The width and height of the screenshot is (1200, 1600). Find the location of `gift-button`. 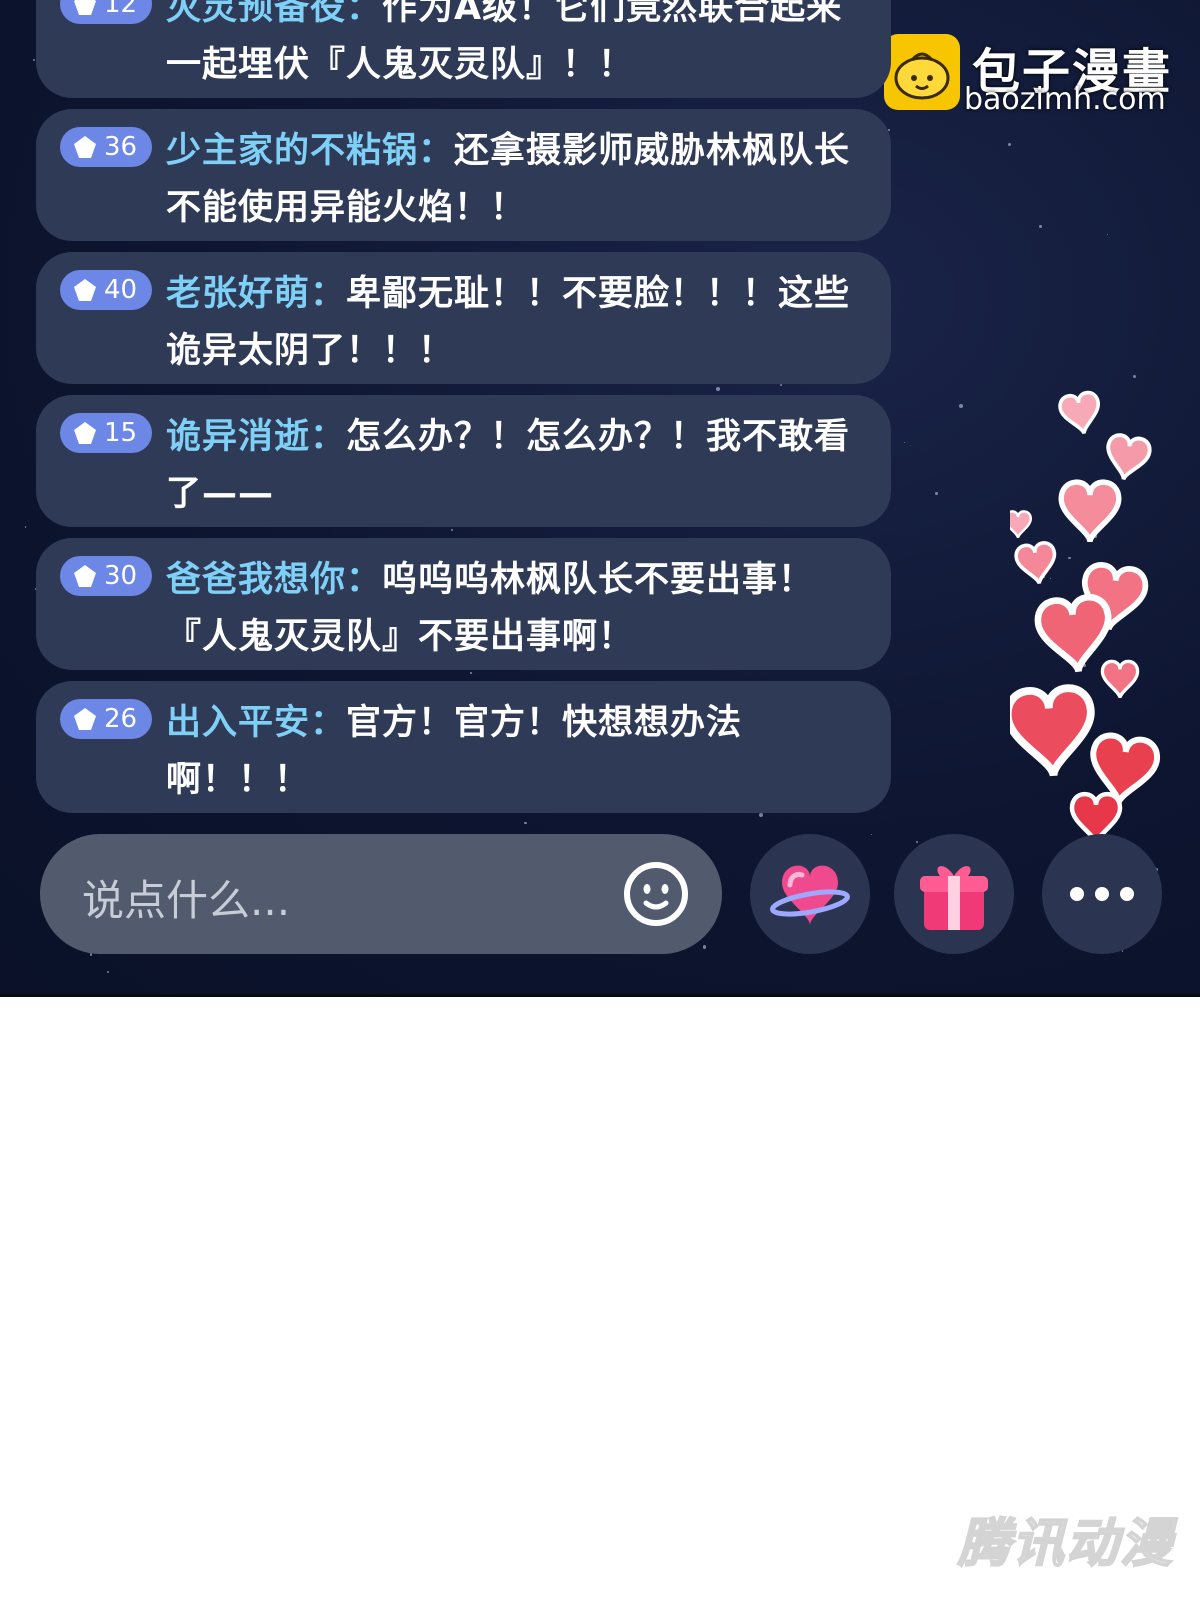

gift-button is located at coordinates (954, 894).